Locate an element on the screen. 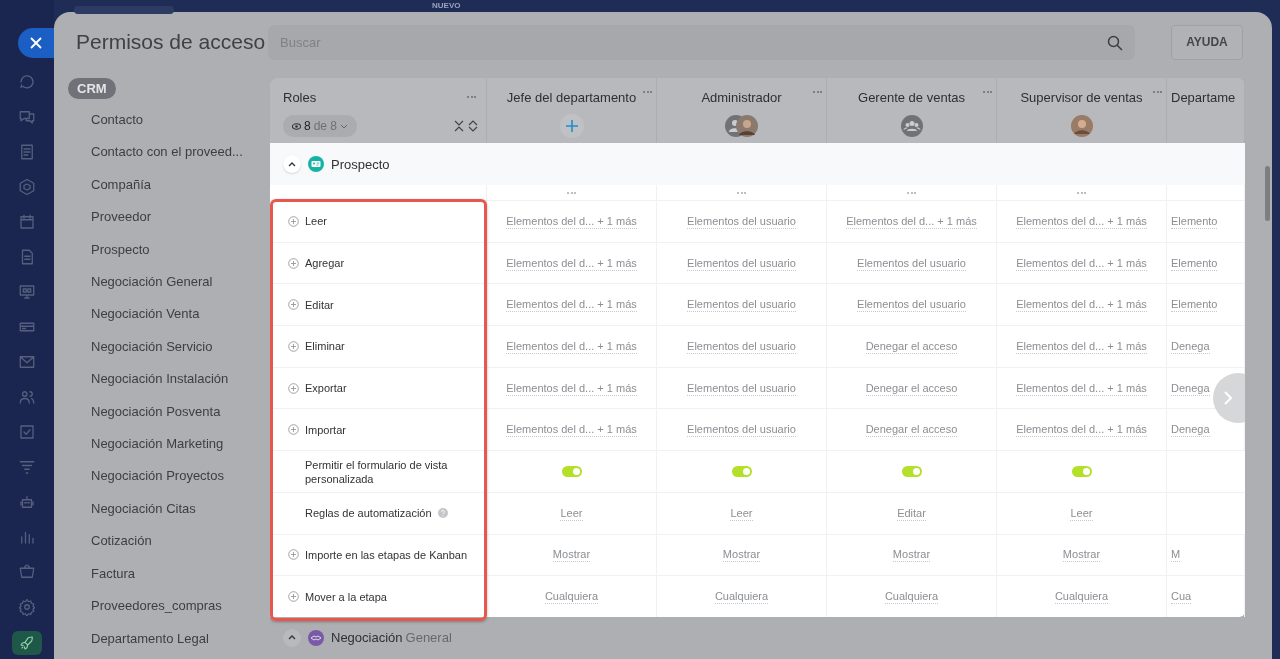 The height and width of the screenshot is (659, 1280). nav-item: Departamento Legal is located at coordinates (138, 642).